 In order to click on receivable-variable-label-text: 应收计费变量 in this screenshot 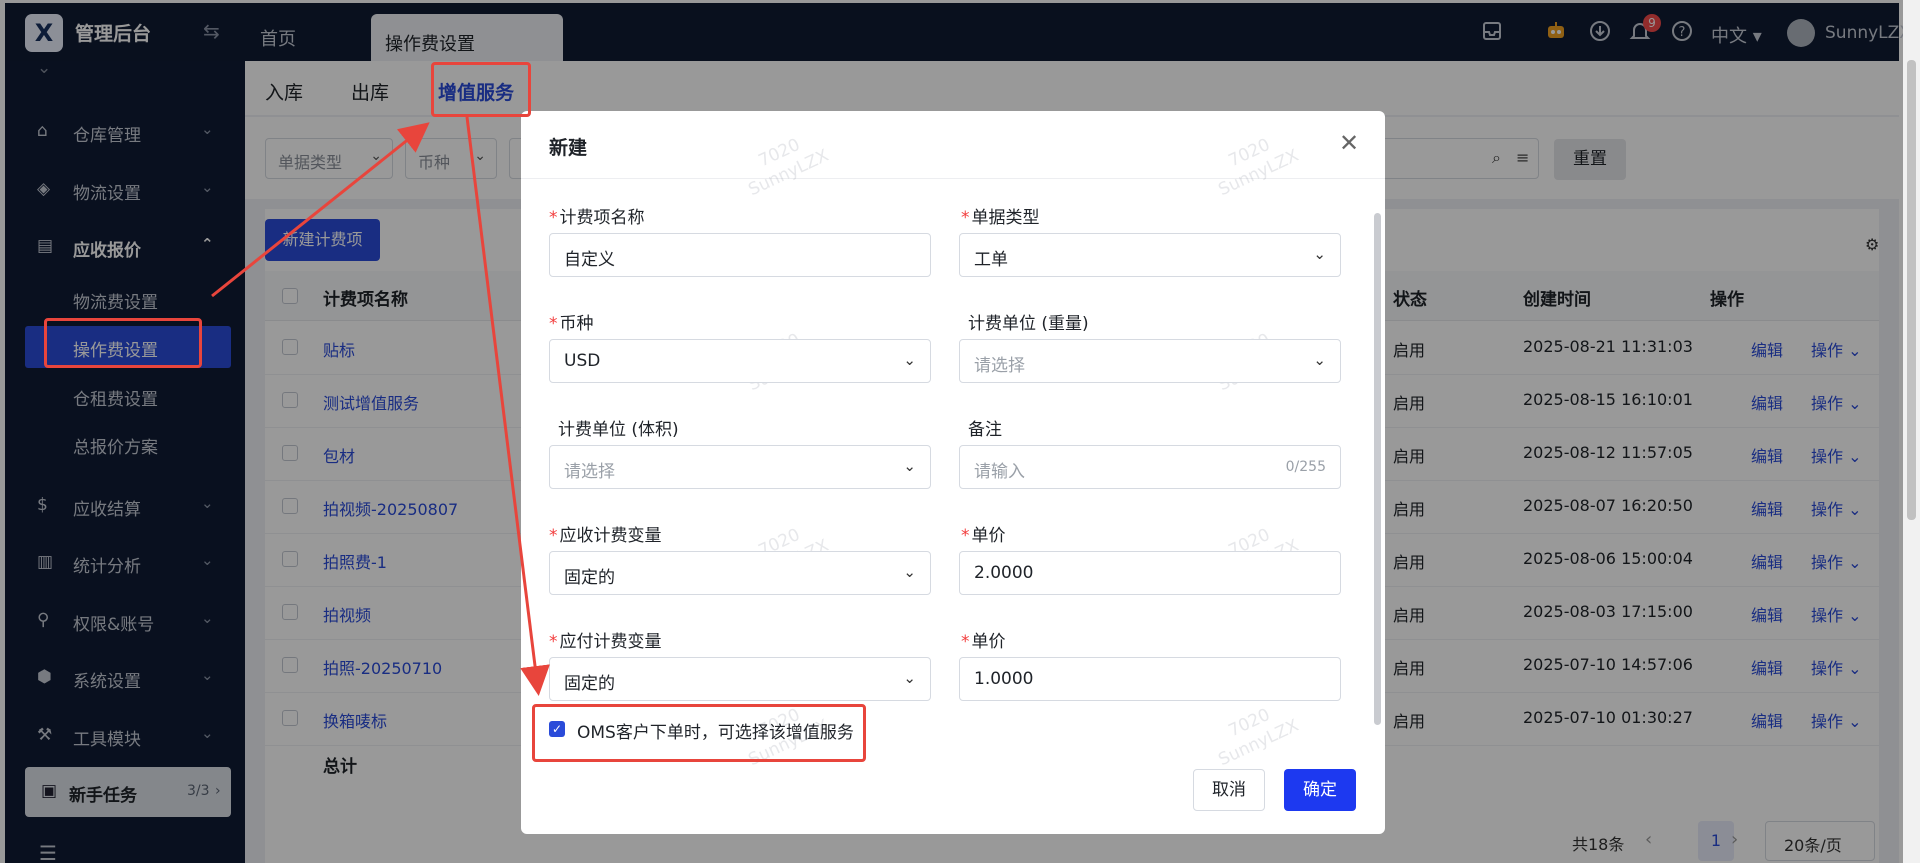, I will do `click(610, 536)`.